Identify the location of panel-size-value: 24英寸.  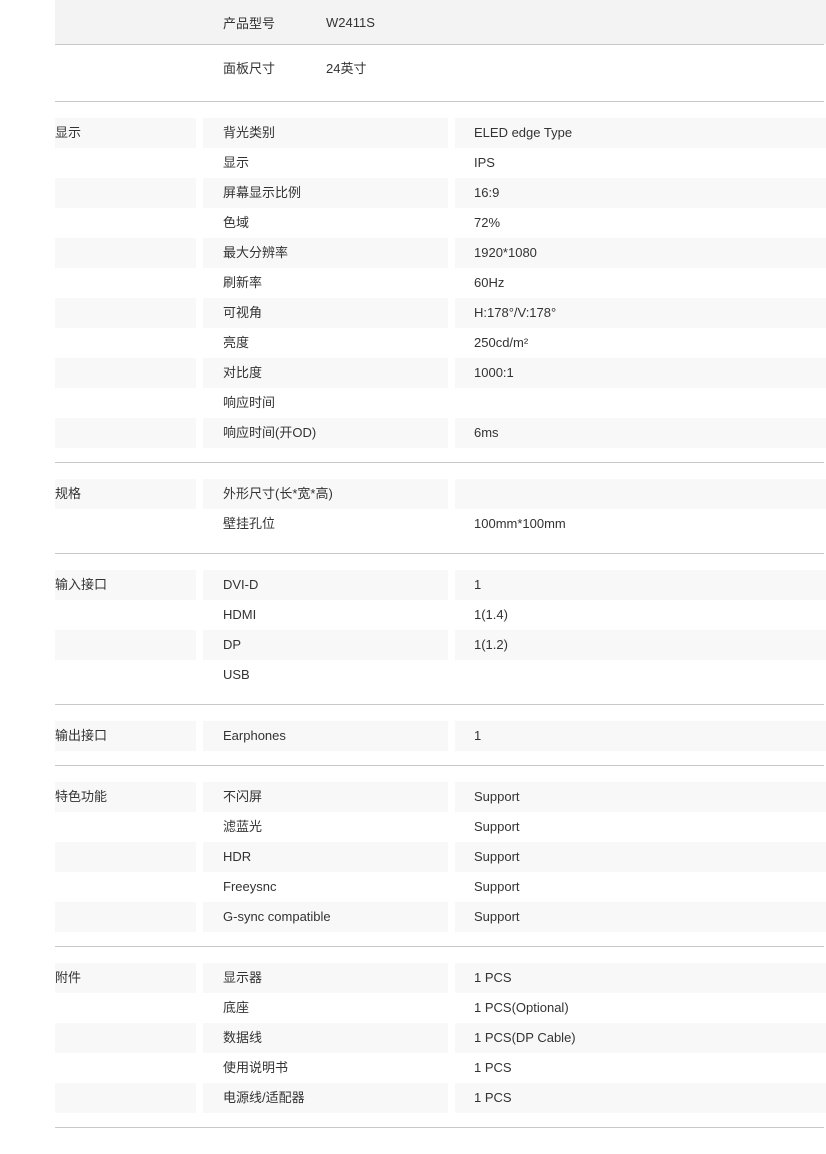
(346, 68).